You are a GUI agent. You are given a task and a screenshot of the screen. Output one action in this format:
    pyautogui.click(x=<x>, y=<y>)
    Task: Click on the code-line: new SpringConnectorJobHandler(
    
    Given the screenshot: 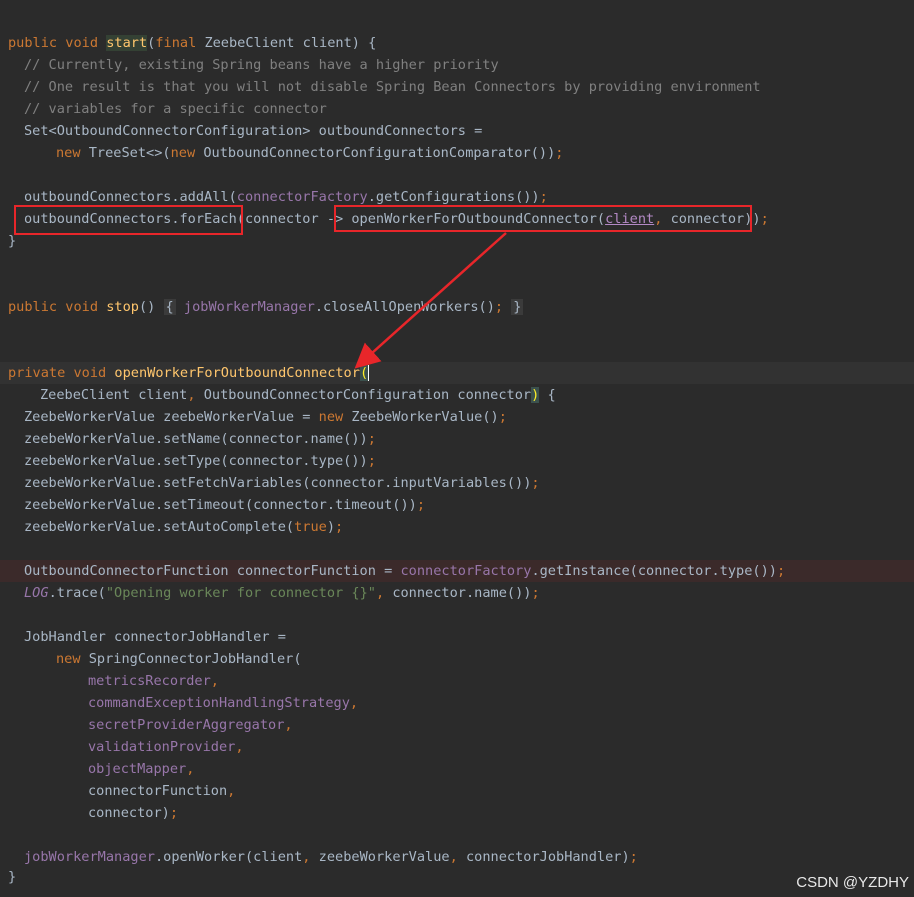 What is the action you would take?
    pyautogui.click(x=457, y=659)
    